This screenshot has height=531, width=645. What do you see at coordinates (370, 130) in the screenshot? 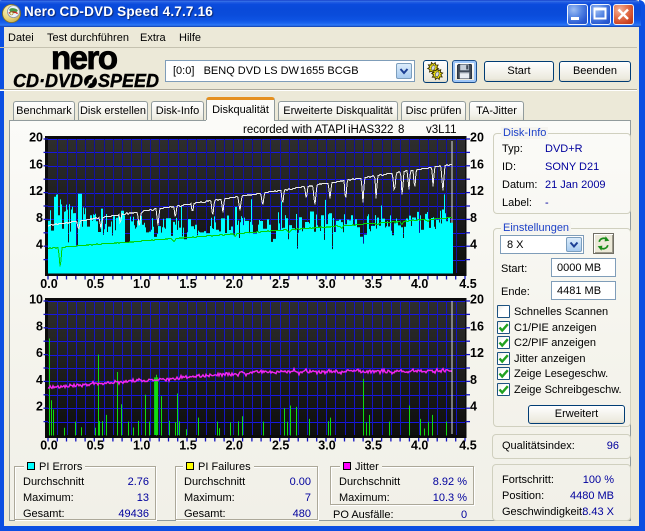
I see `svg-text: iHAS322` at bounding box center [370, 130].